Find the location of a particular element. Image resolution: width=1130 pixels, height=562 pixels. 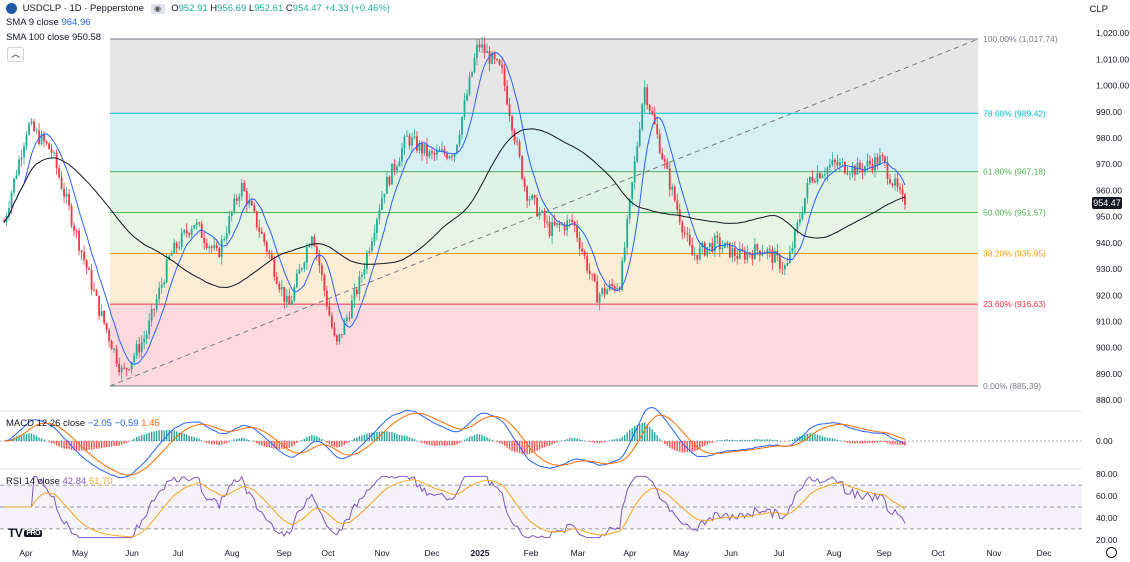

visibility-icon: ◉ is located at coordinates (157, 8).